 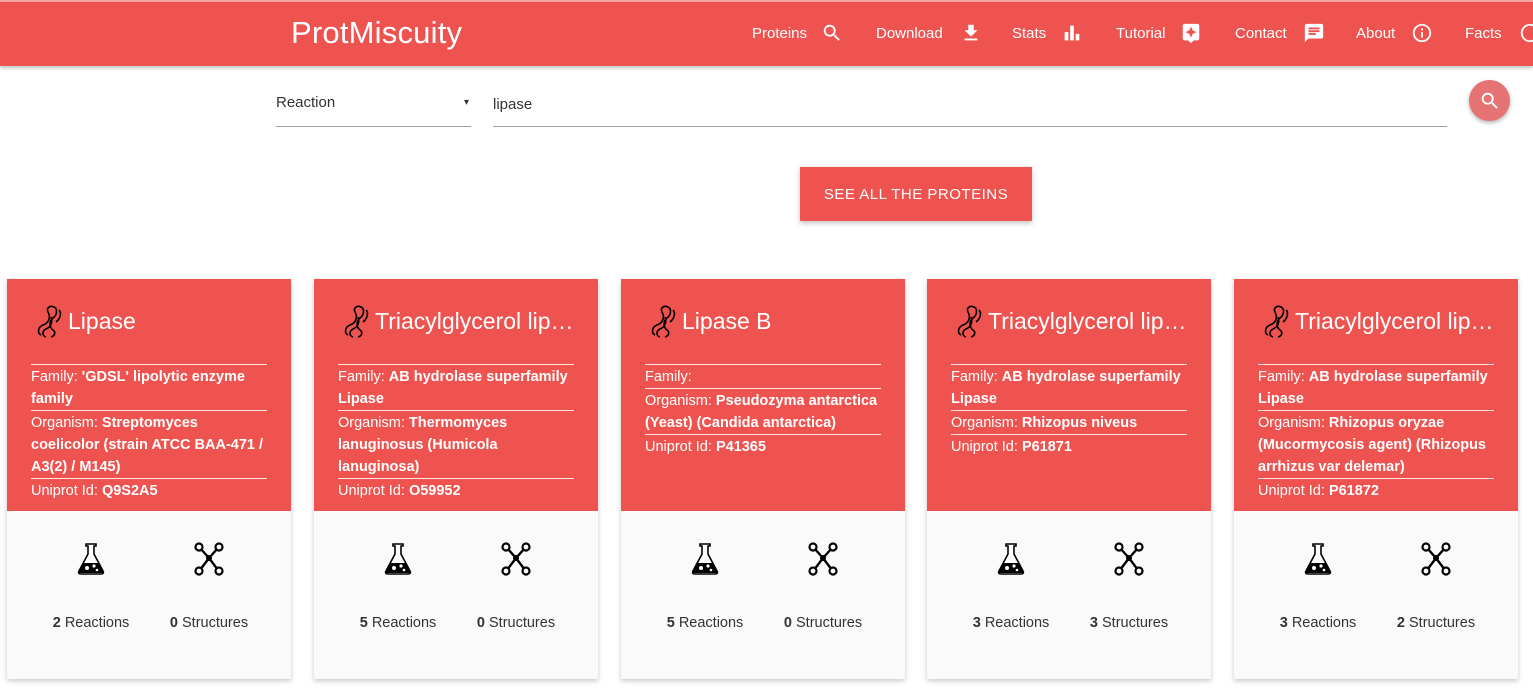 I want to click on nav-item-download: Download, so click(x=929, y=33).